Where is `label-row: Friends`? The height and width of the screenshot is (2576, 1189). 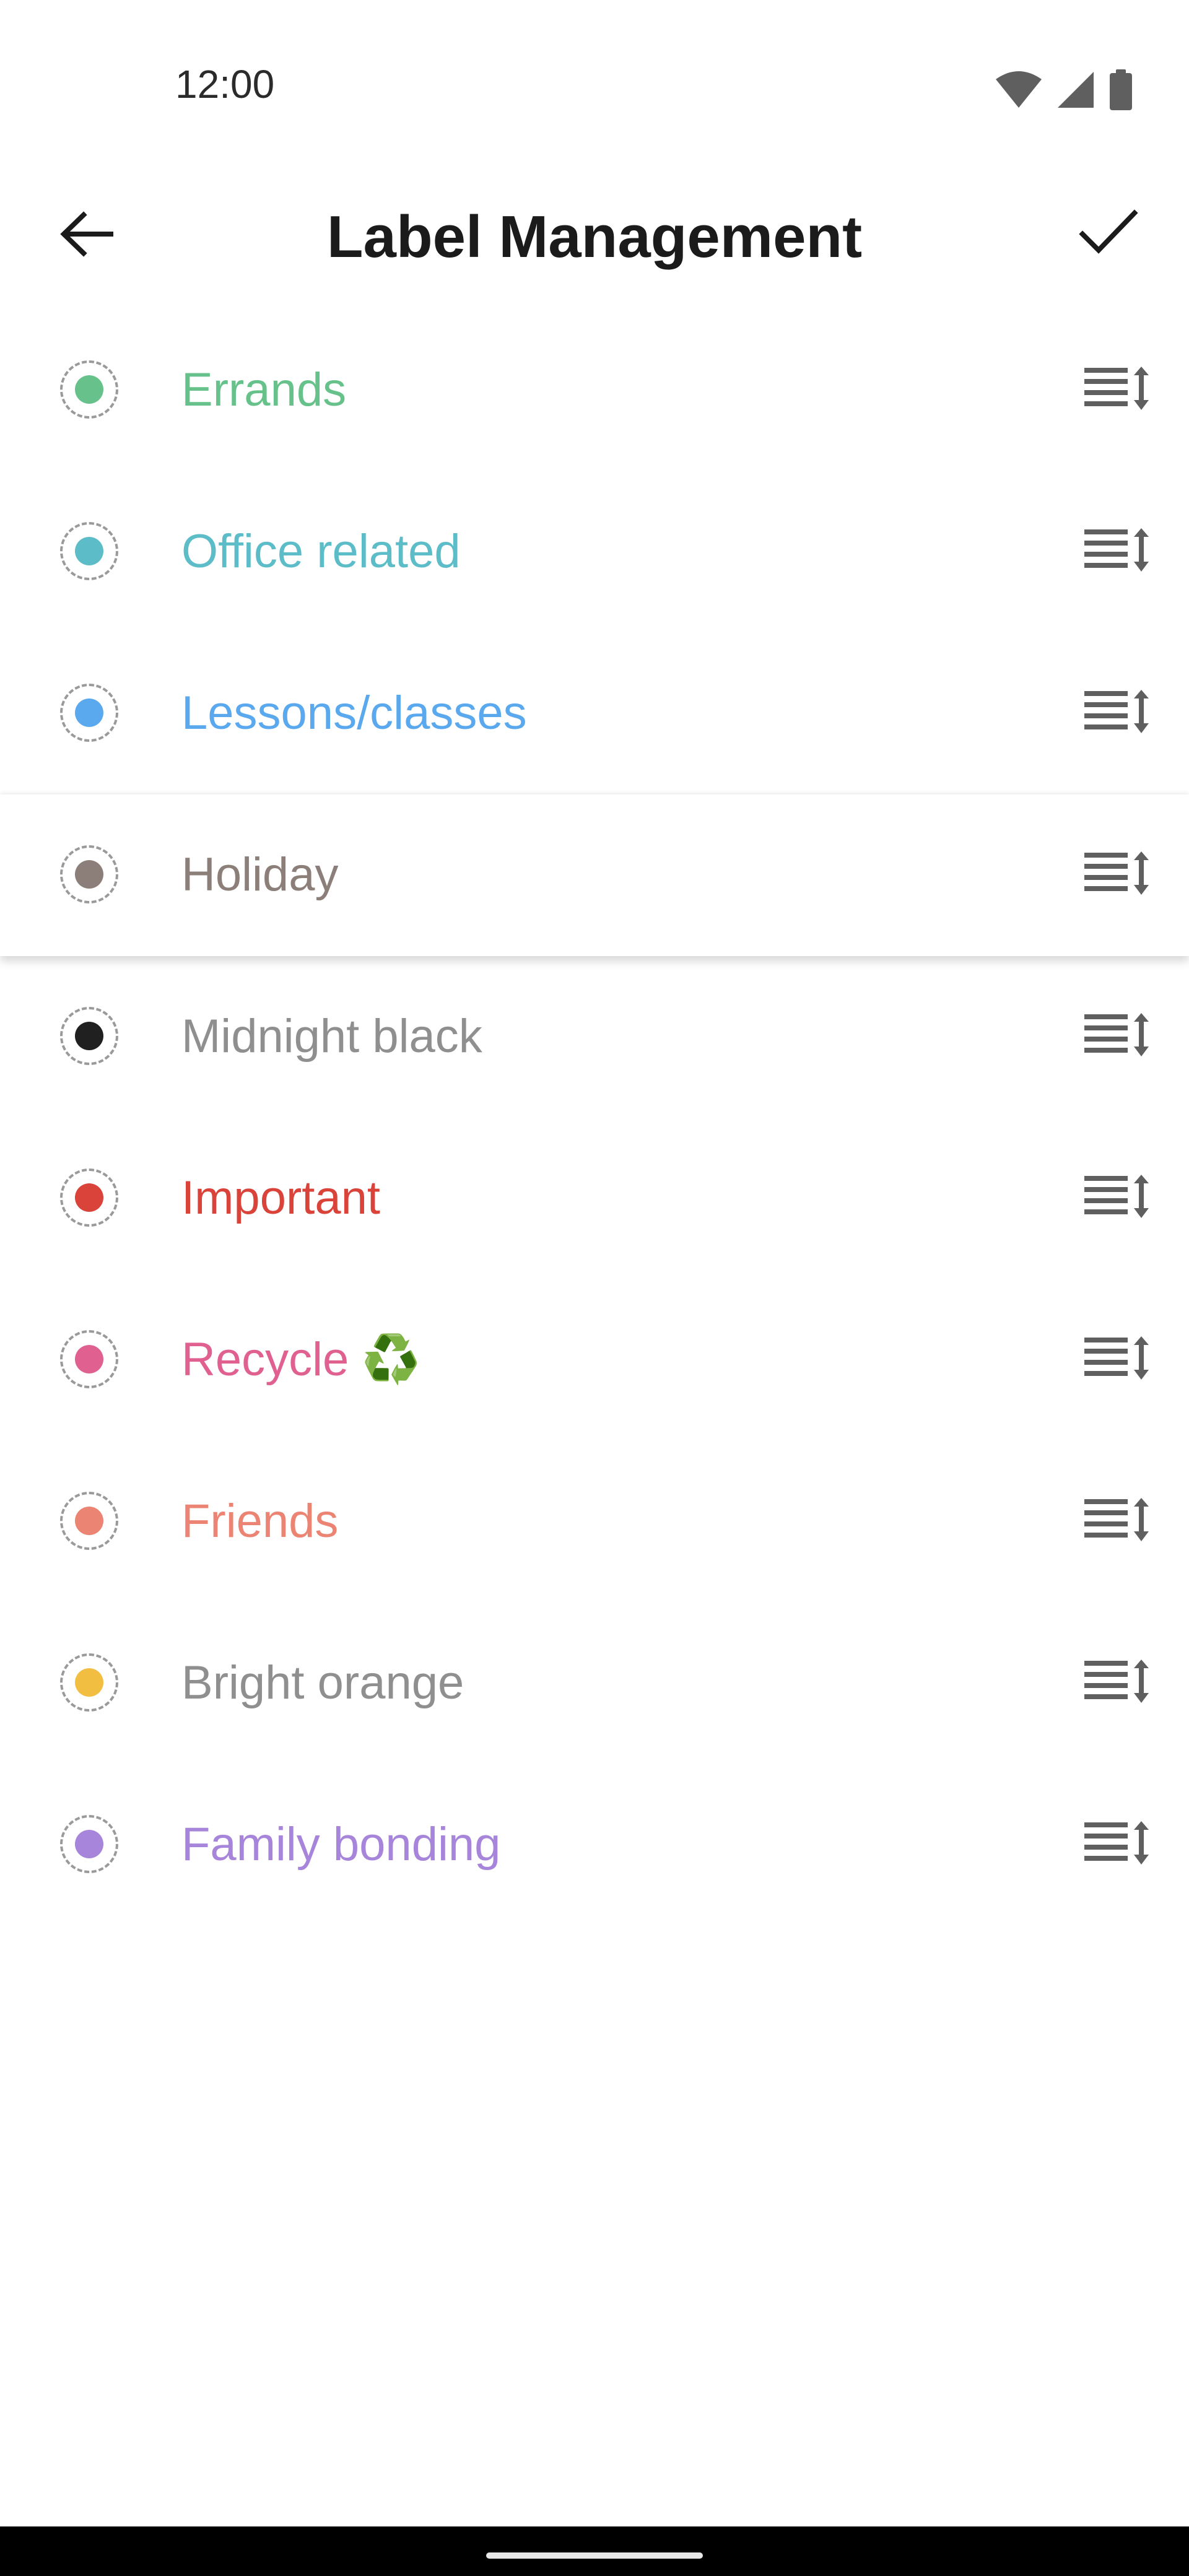
label-row: Friends is located at coordinates (594, 1522).